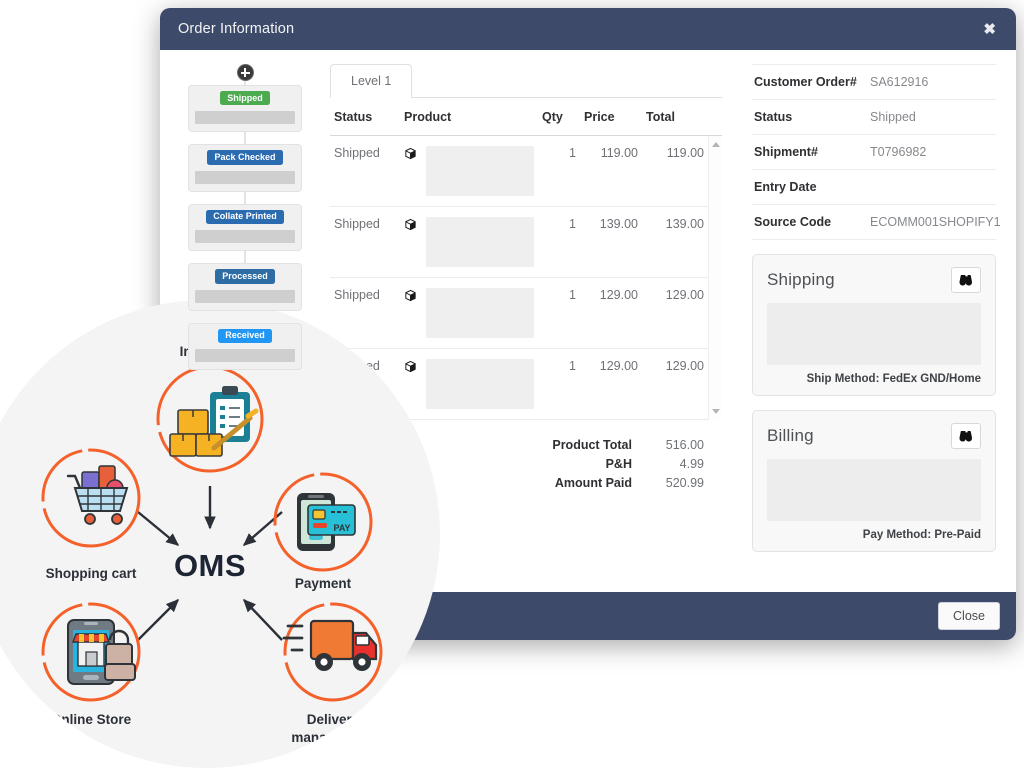 The image size is (1024, 768). What do you see at coordinates (793, 222) in the screenshot?
I see `detail-key: Source Code` at bounding box center [793, 222].